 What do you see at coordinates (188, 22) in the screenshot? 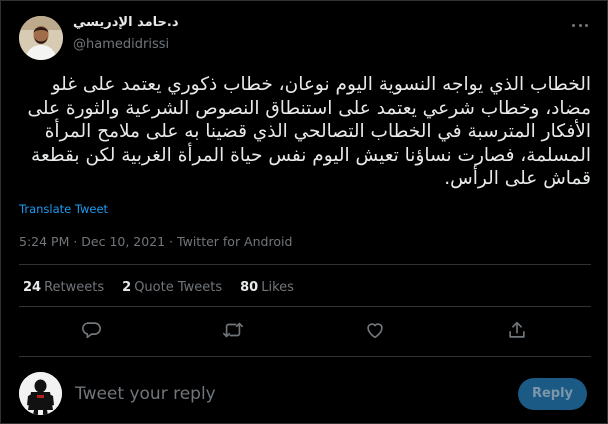
I see `author-display-name: د.حامد الإدريسي` at bounding box center [188, 22].